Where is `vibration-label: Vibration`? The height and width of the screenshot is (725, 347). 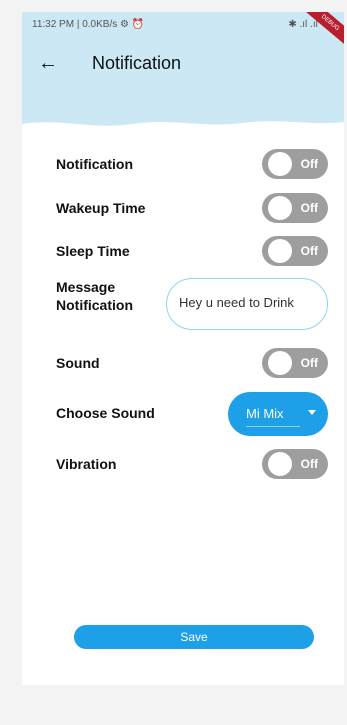
vibration-label: Vibration is located at coordinates (86, 464).